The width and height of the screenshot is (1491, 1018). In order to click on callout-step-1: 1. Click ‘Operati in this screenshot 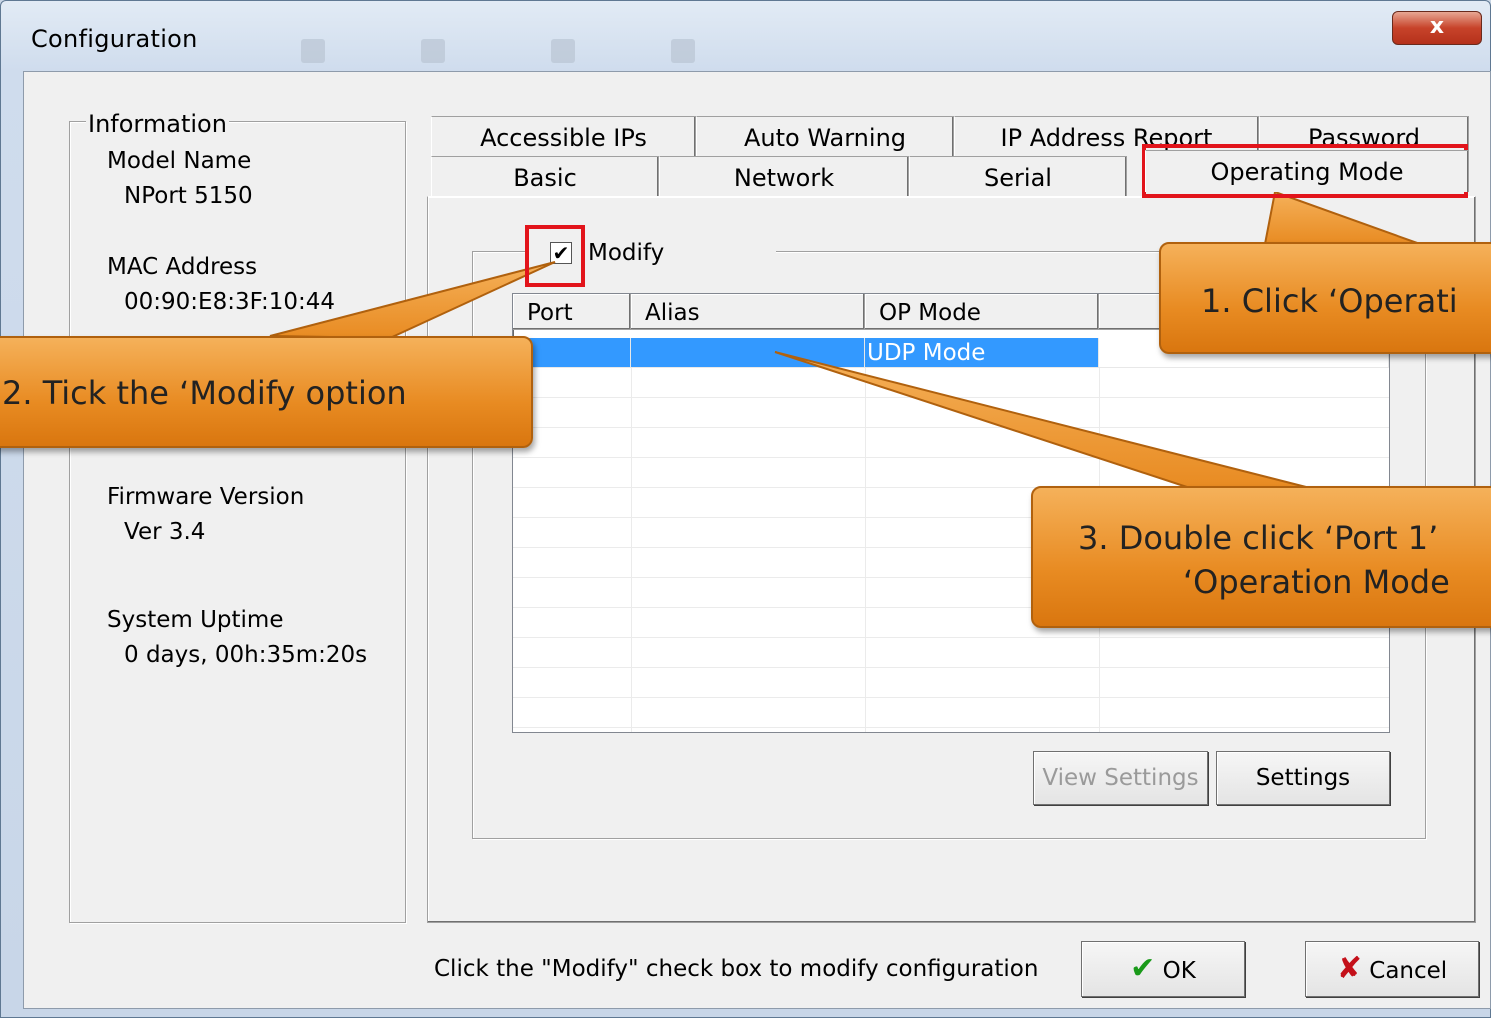, I will do `click(1325, 298)`.